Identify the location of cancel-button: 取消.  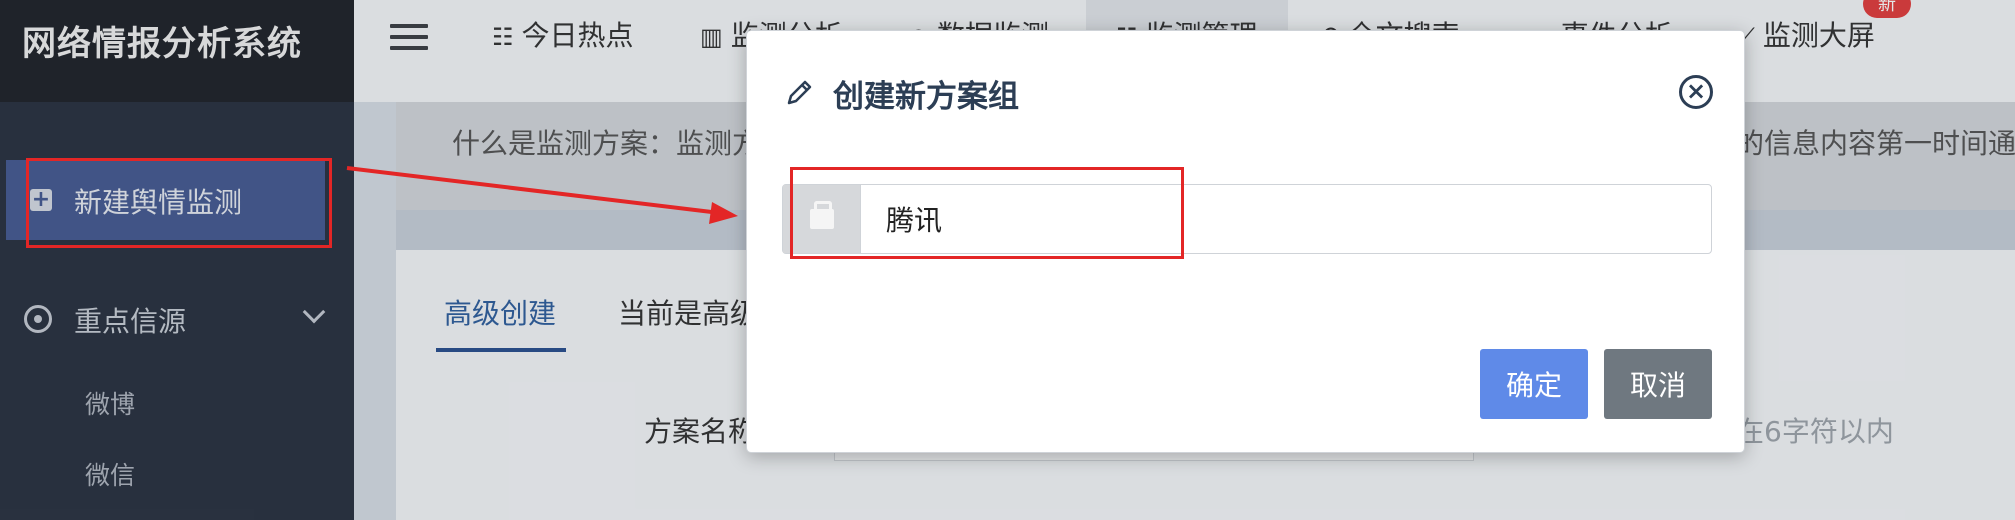
(1658, 384).